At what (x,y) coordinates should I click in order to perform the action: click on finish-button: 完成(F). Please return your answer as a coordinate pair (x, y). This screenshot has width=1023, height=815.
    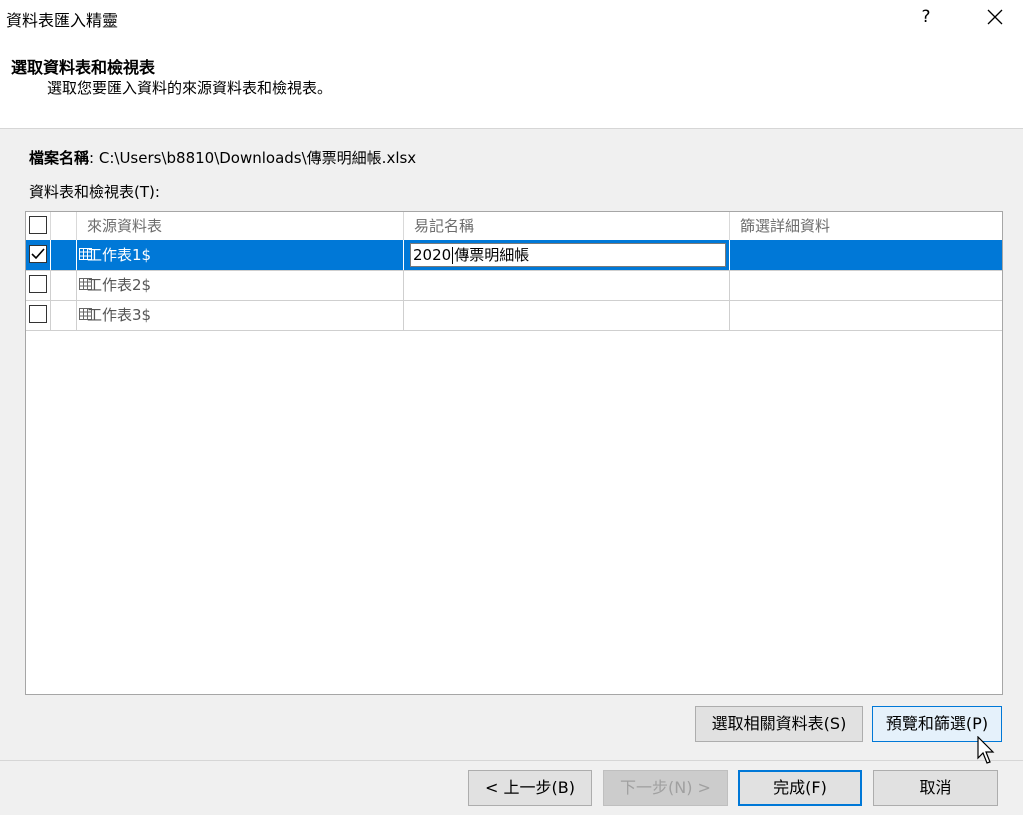
    Looking at the image, I should click on (800, 788).